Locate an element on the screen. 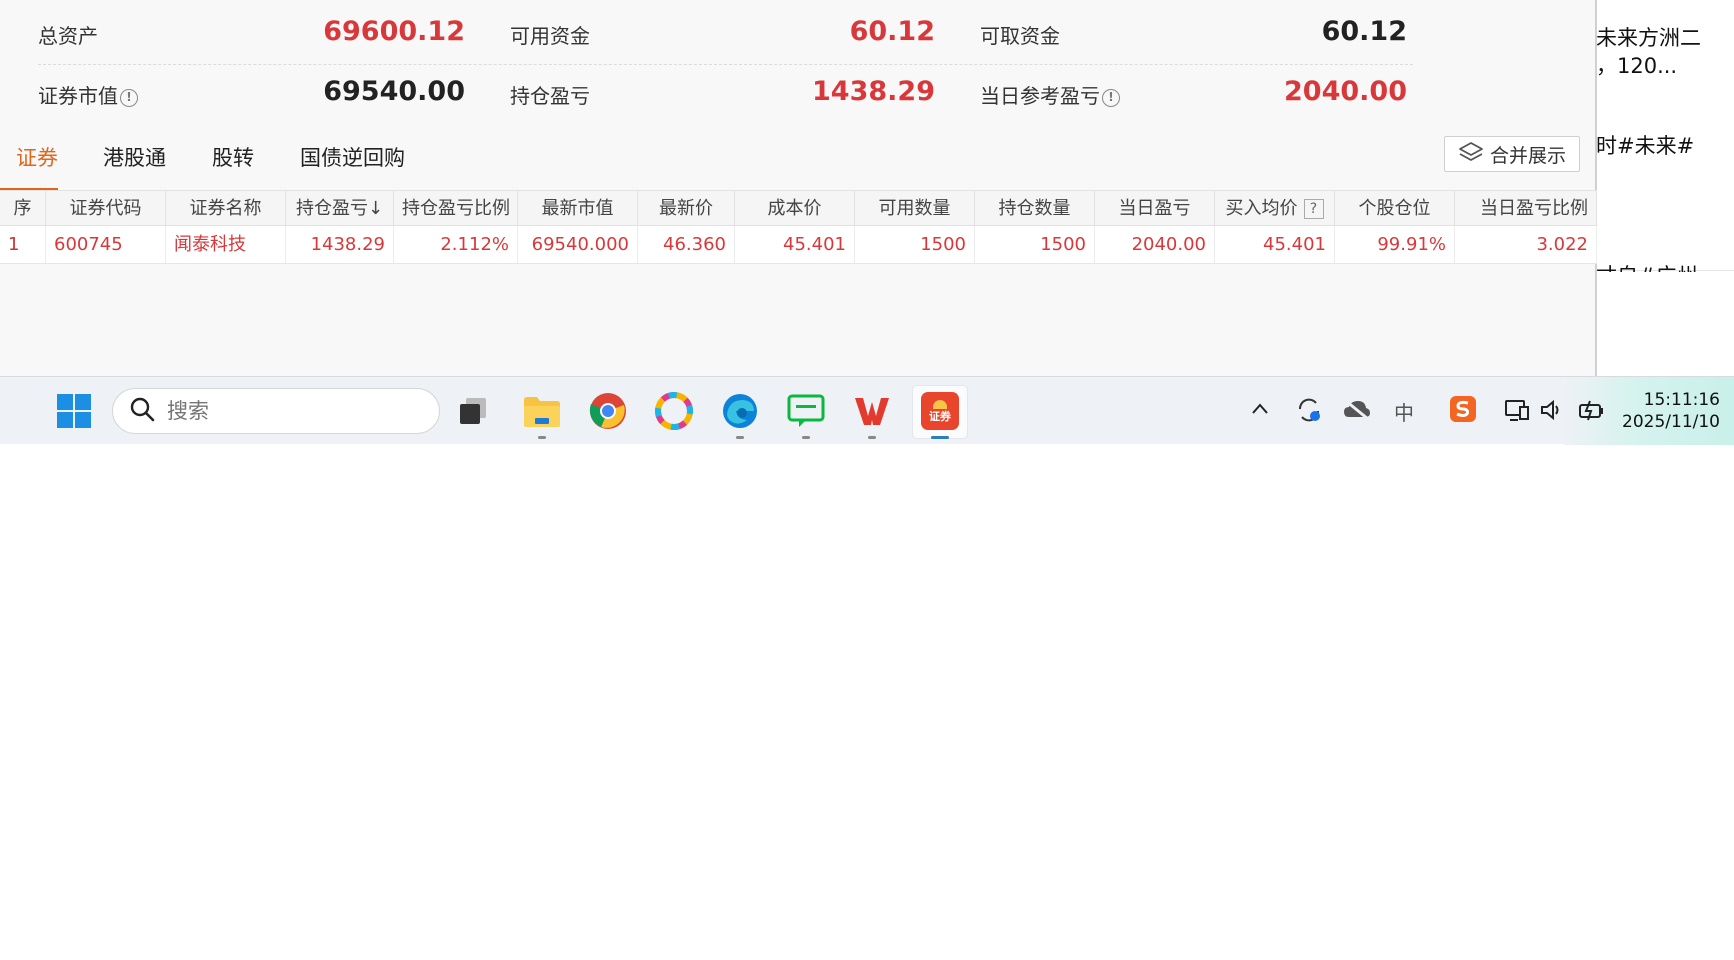 Image resolution: width=1734 pixels, height=960 pixels. wps-icon is located at coordinates (872, 415).